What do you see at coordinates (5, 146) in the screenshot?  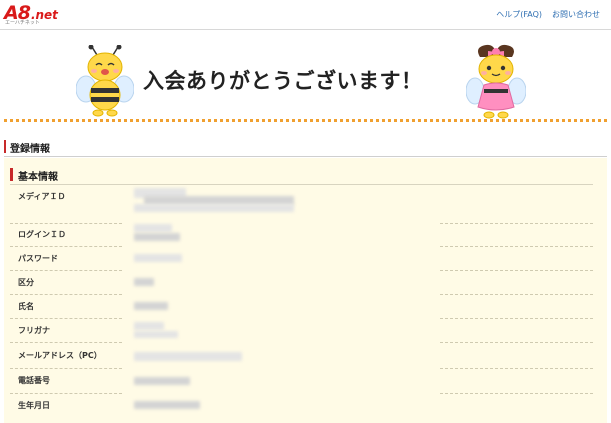 I see `section-accent-bar` at bounding box center [5, 146].